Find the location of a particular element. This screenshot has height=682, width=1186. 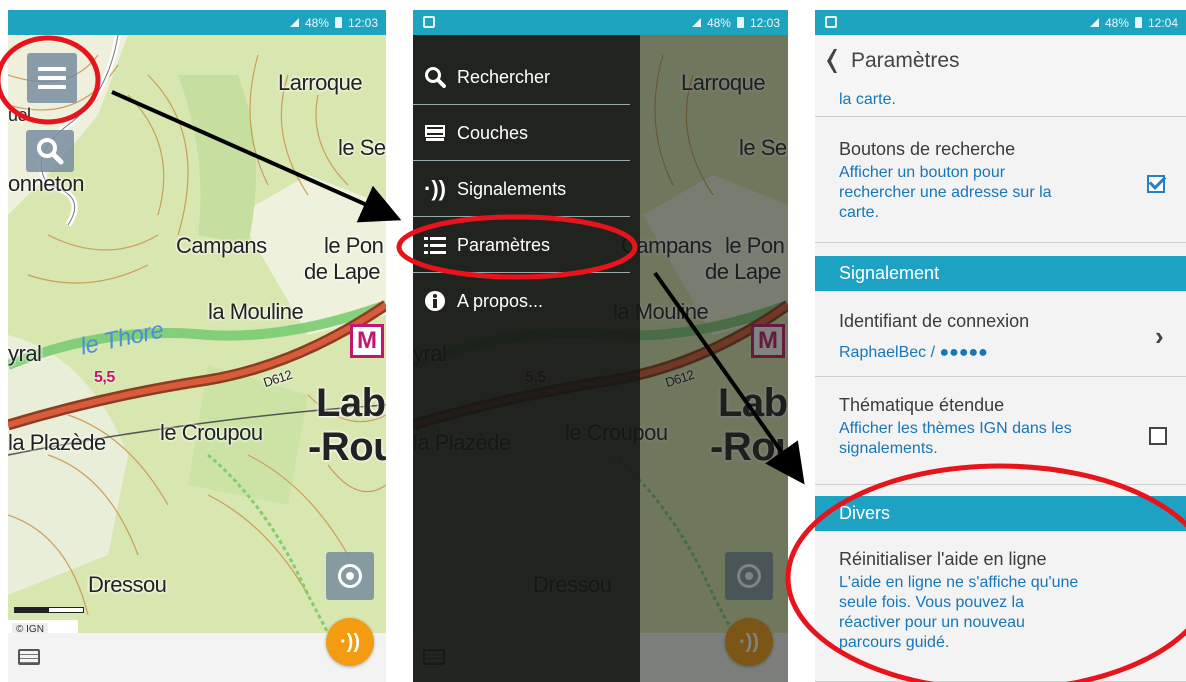

search-buttons-checkbox is located at coordinates (1156, 184).